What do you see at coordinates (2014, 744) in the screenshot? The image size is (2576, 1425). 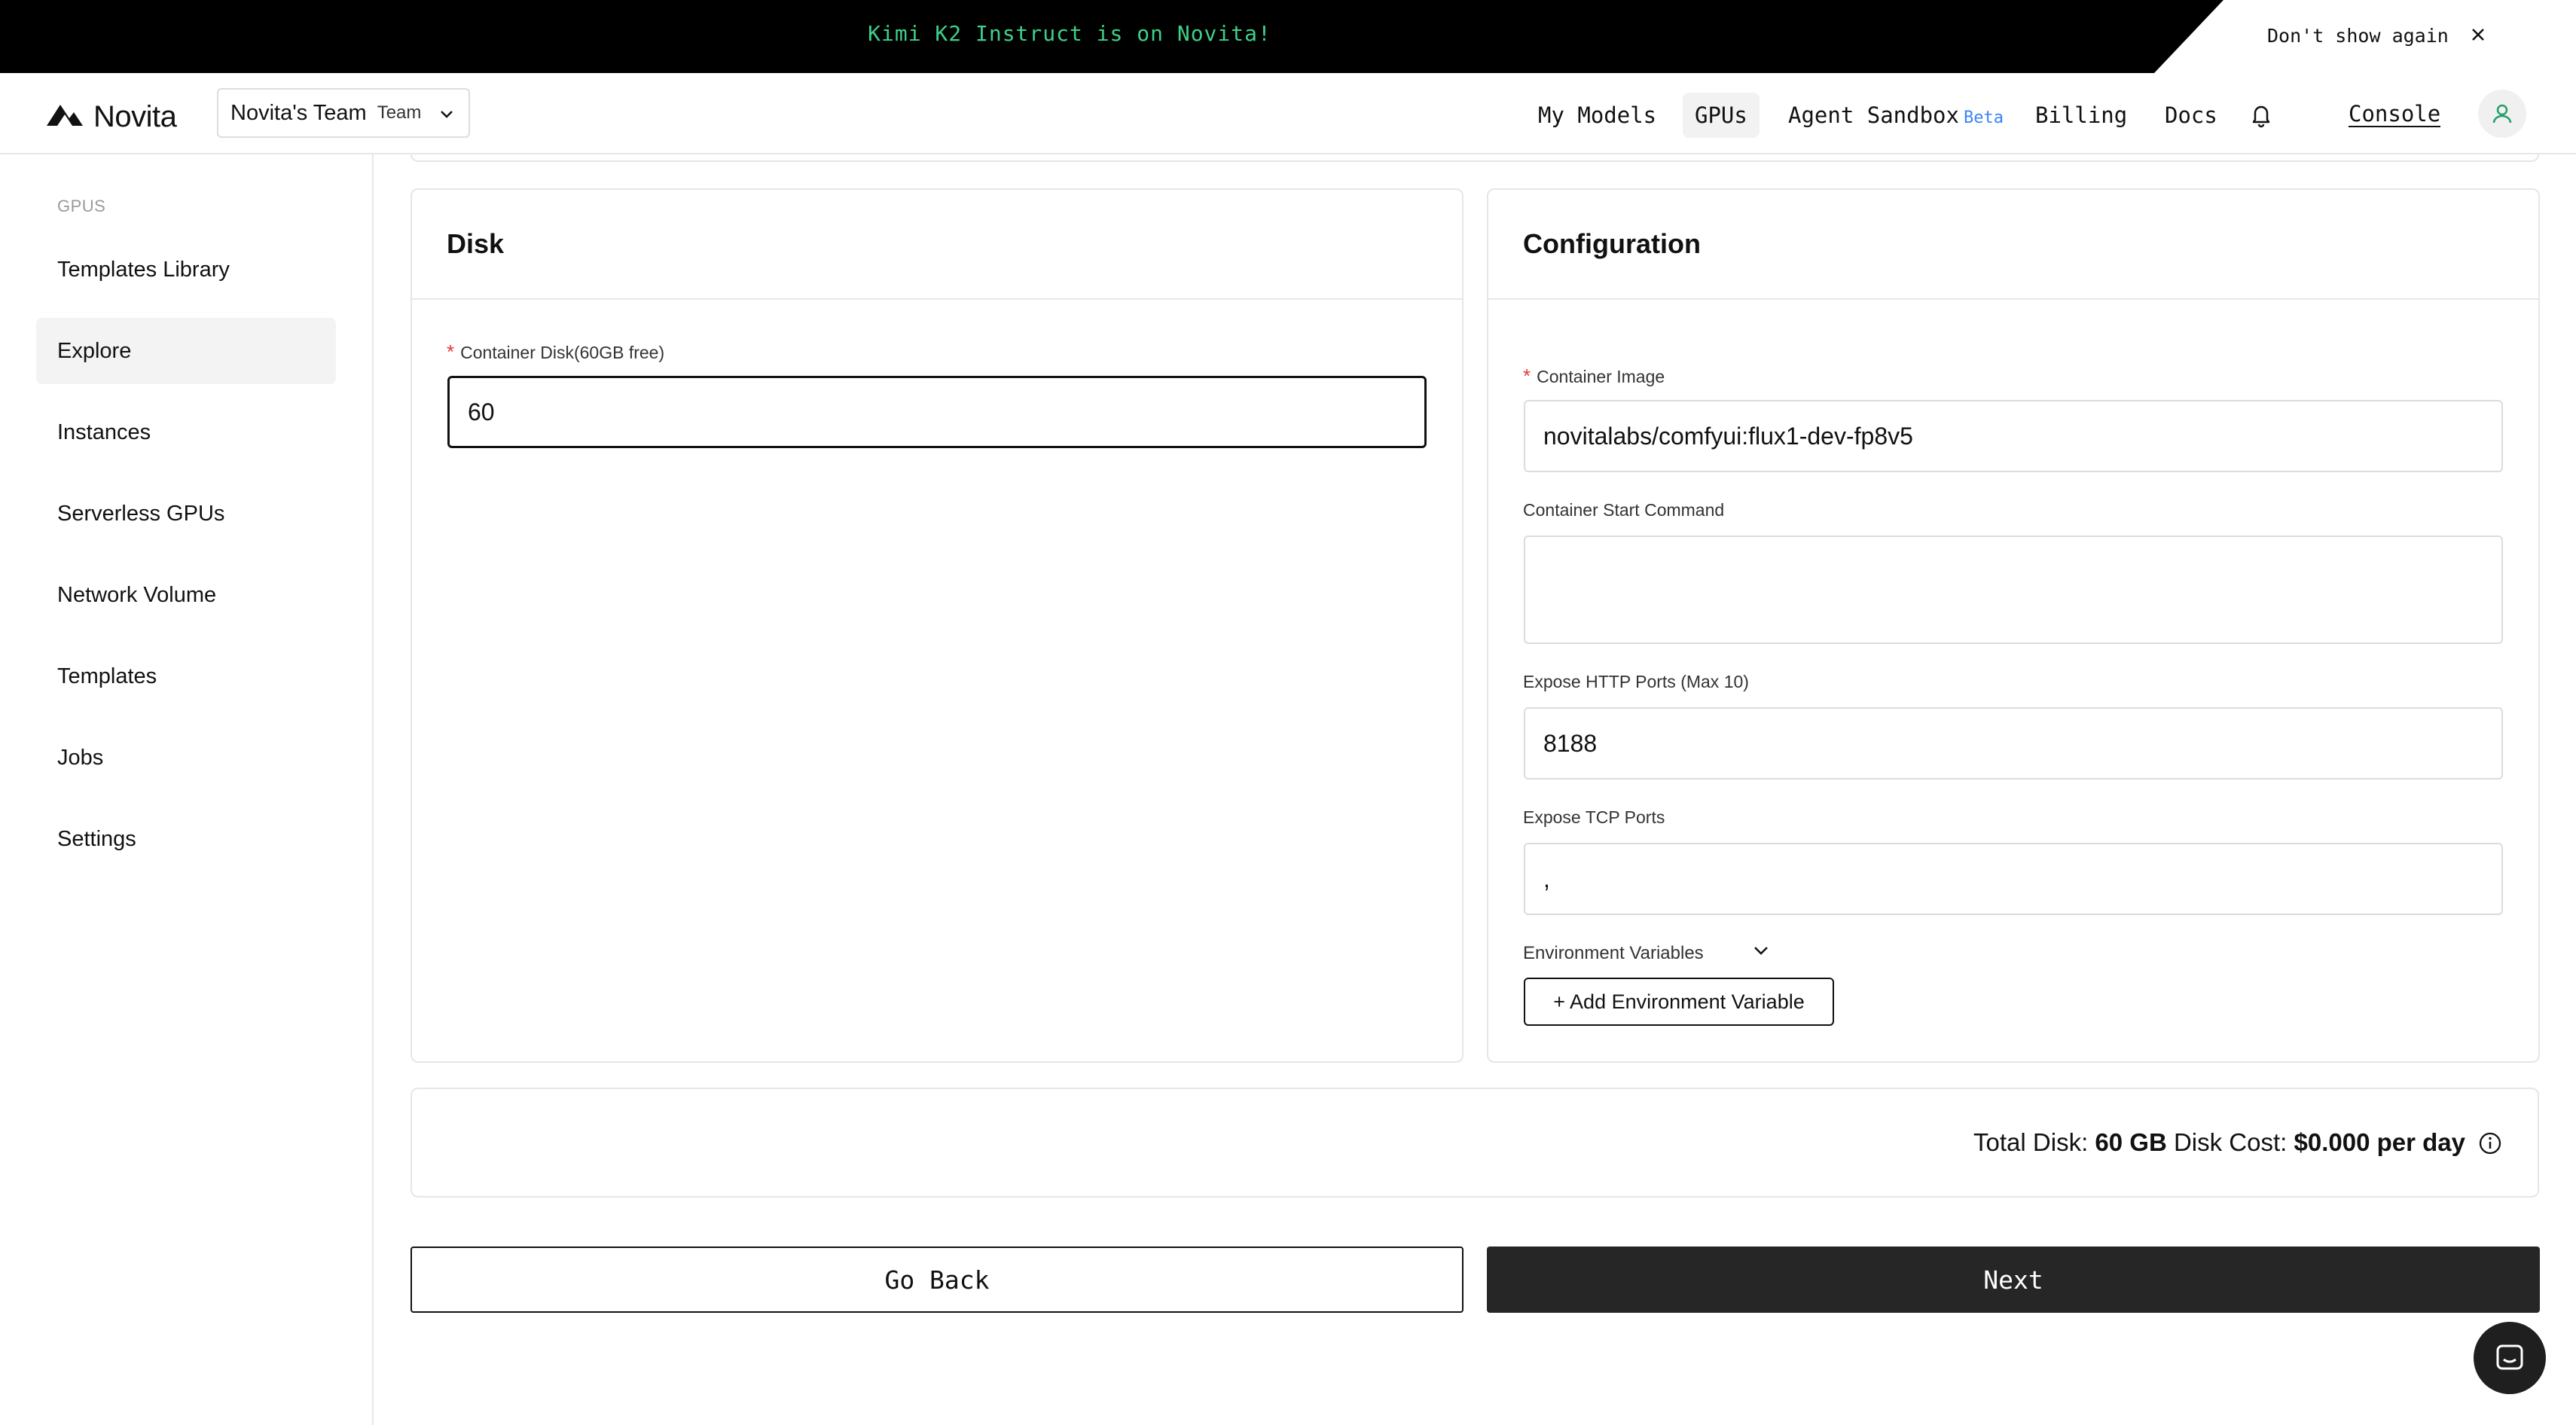 I see `http-ports-input: 8188` at bounding box center [2014, 744].